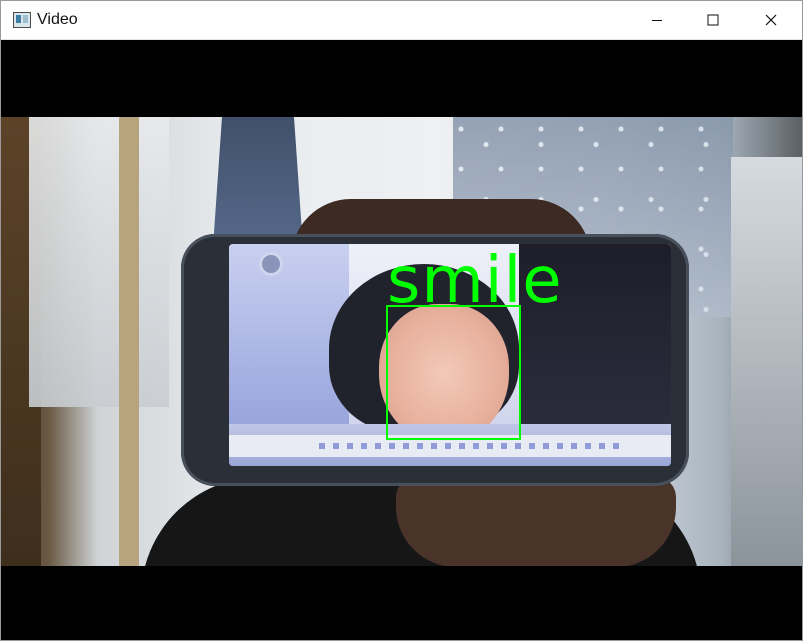  I want to click on window-title: Video, so click(57, 19).